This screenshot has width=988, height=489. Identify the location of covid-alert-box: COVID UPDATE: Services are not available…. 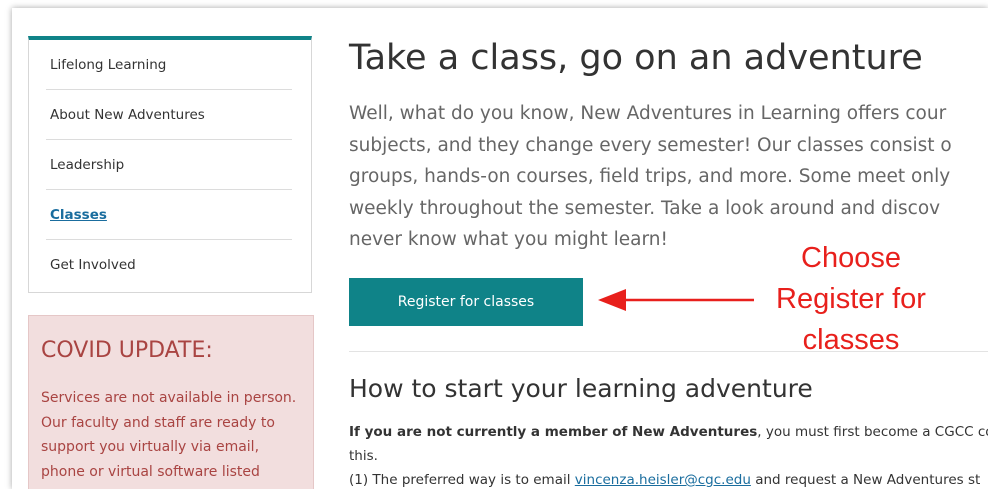
(171, 402).